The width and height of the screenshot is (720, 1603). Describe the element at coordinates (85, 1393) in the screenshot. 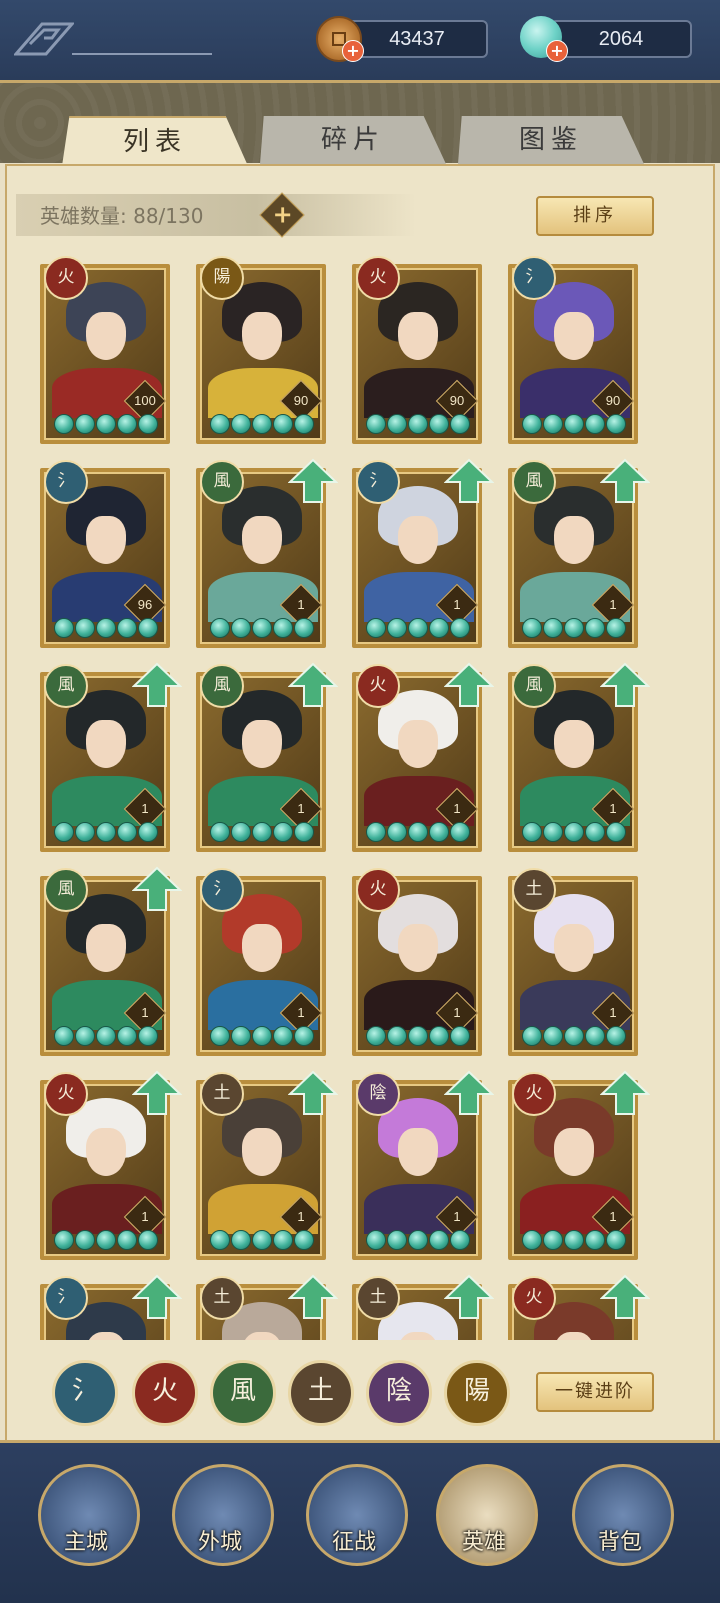

I see `filter-water-button: 氵` at that location.